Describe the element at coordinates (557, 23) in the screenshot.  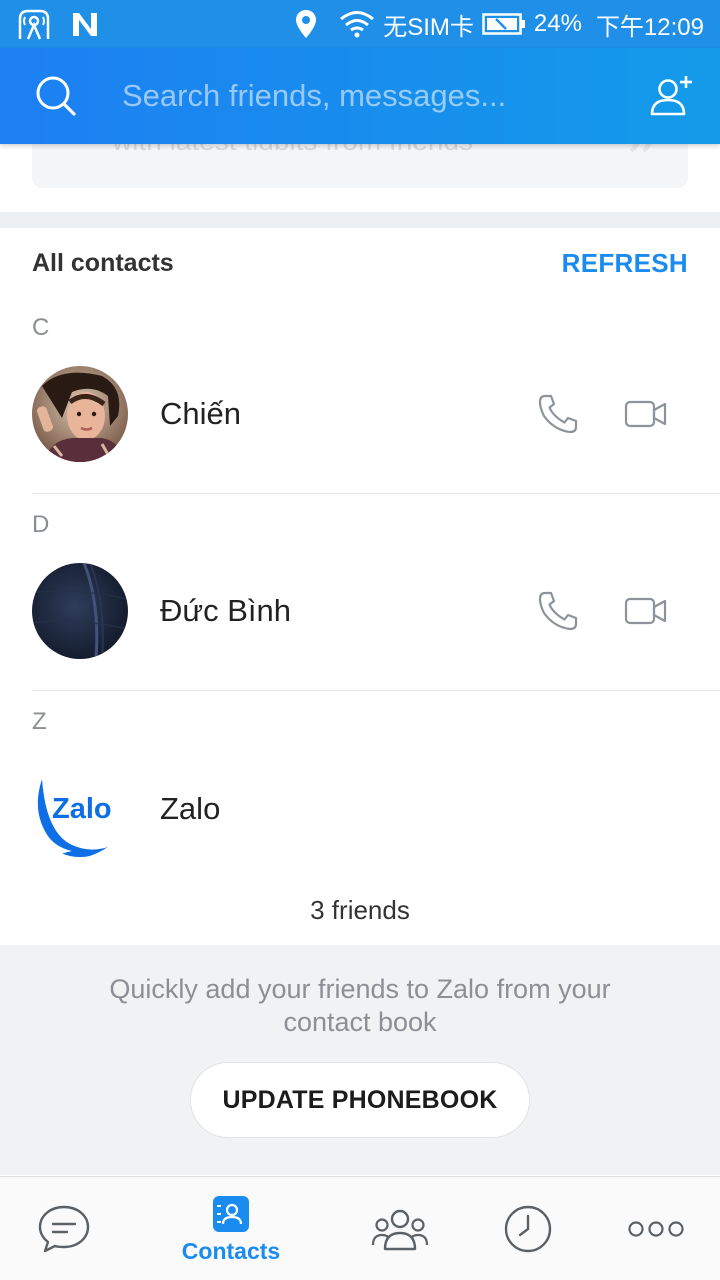
I see `battery-percent: 24%` at that location.